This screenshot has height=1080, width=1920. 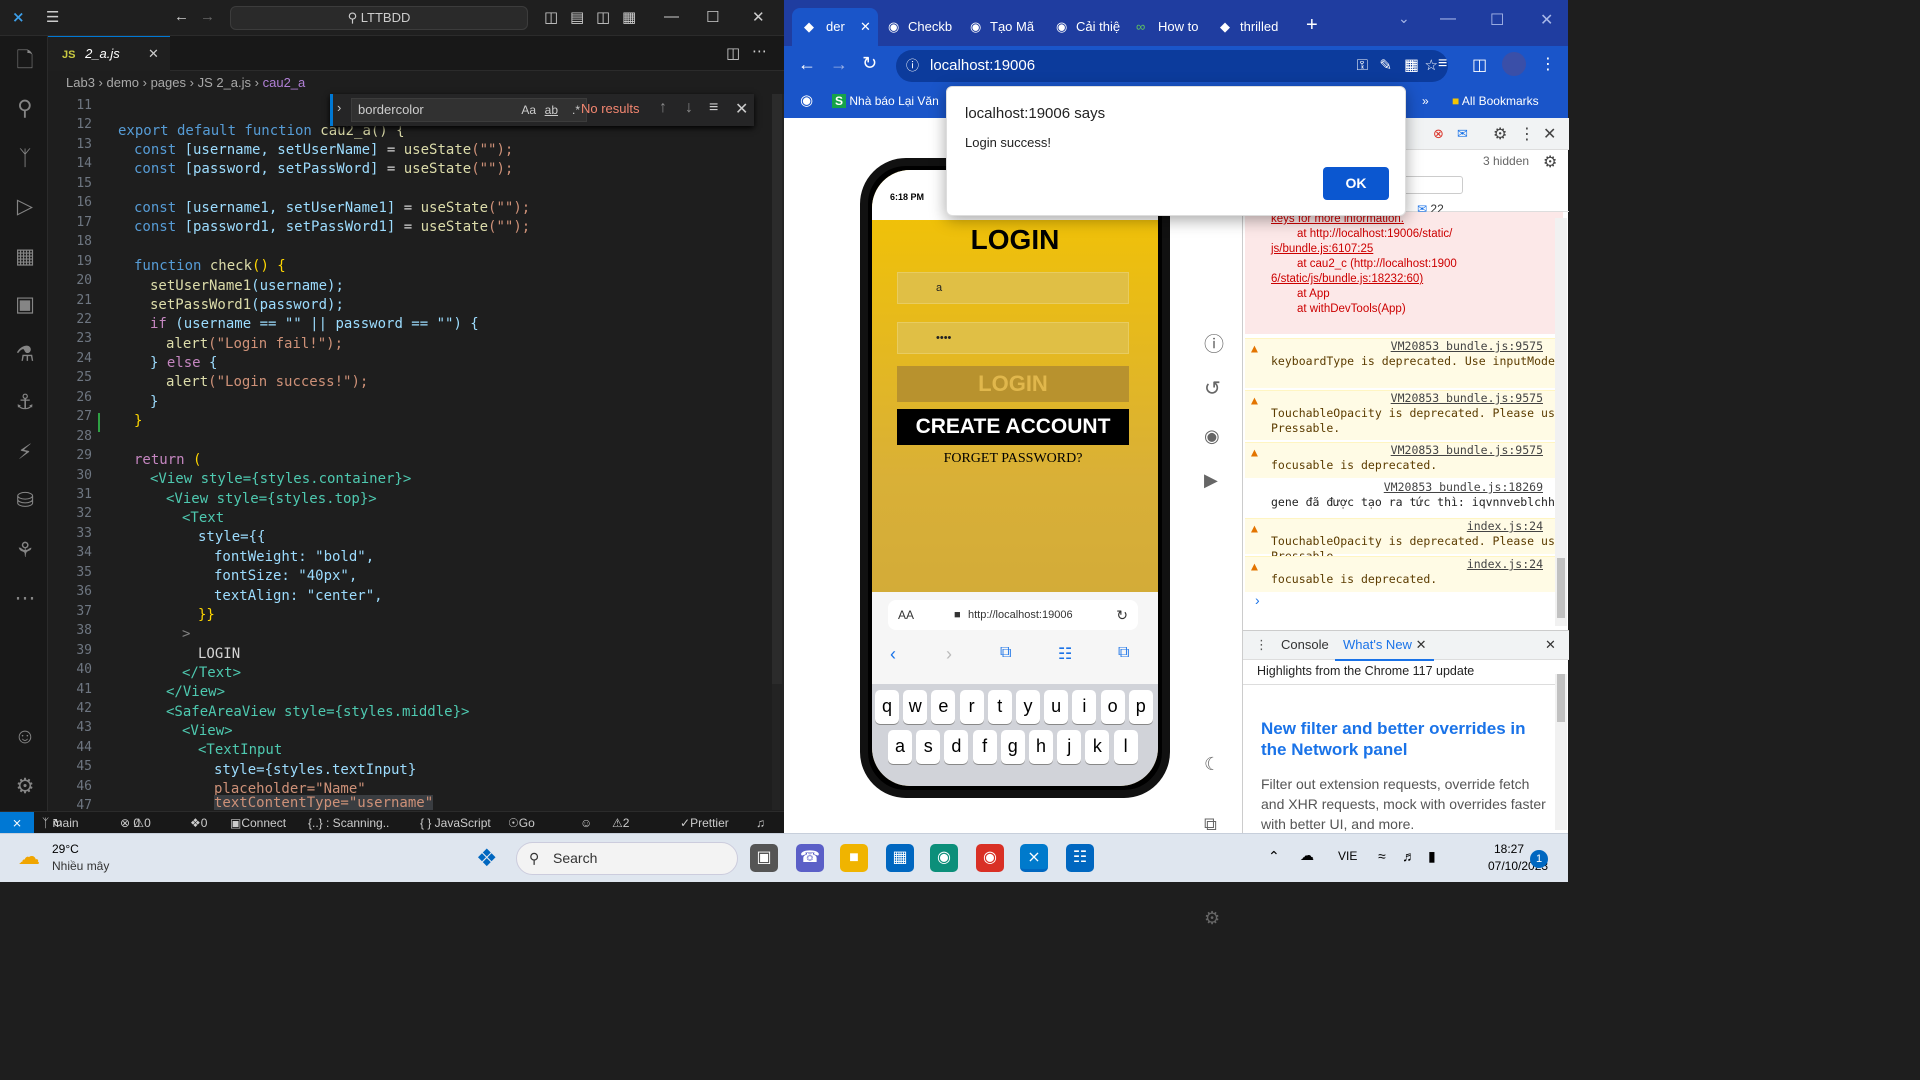 I want to click on all-bookmarks-folder: ■ All Bookmarks, so click(x=1495, y=101).